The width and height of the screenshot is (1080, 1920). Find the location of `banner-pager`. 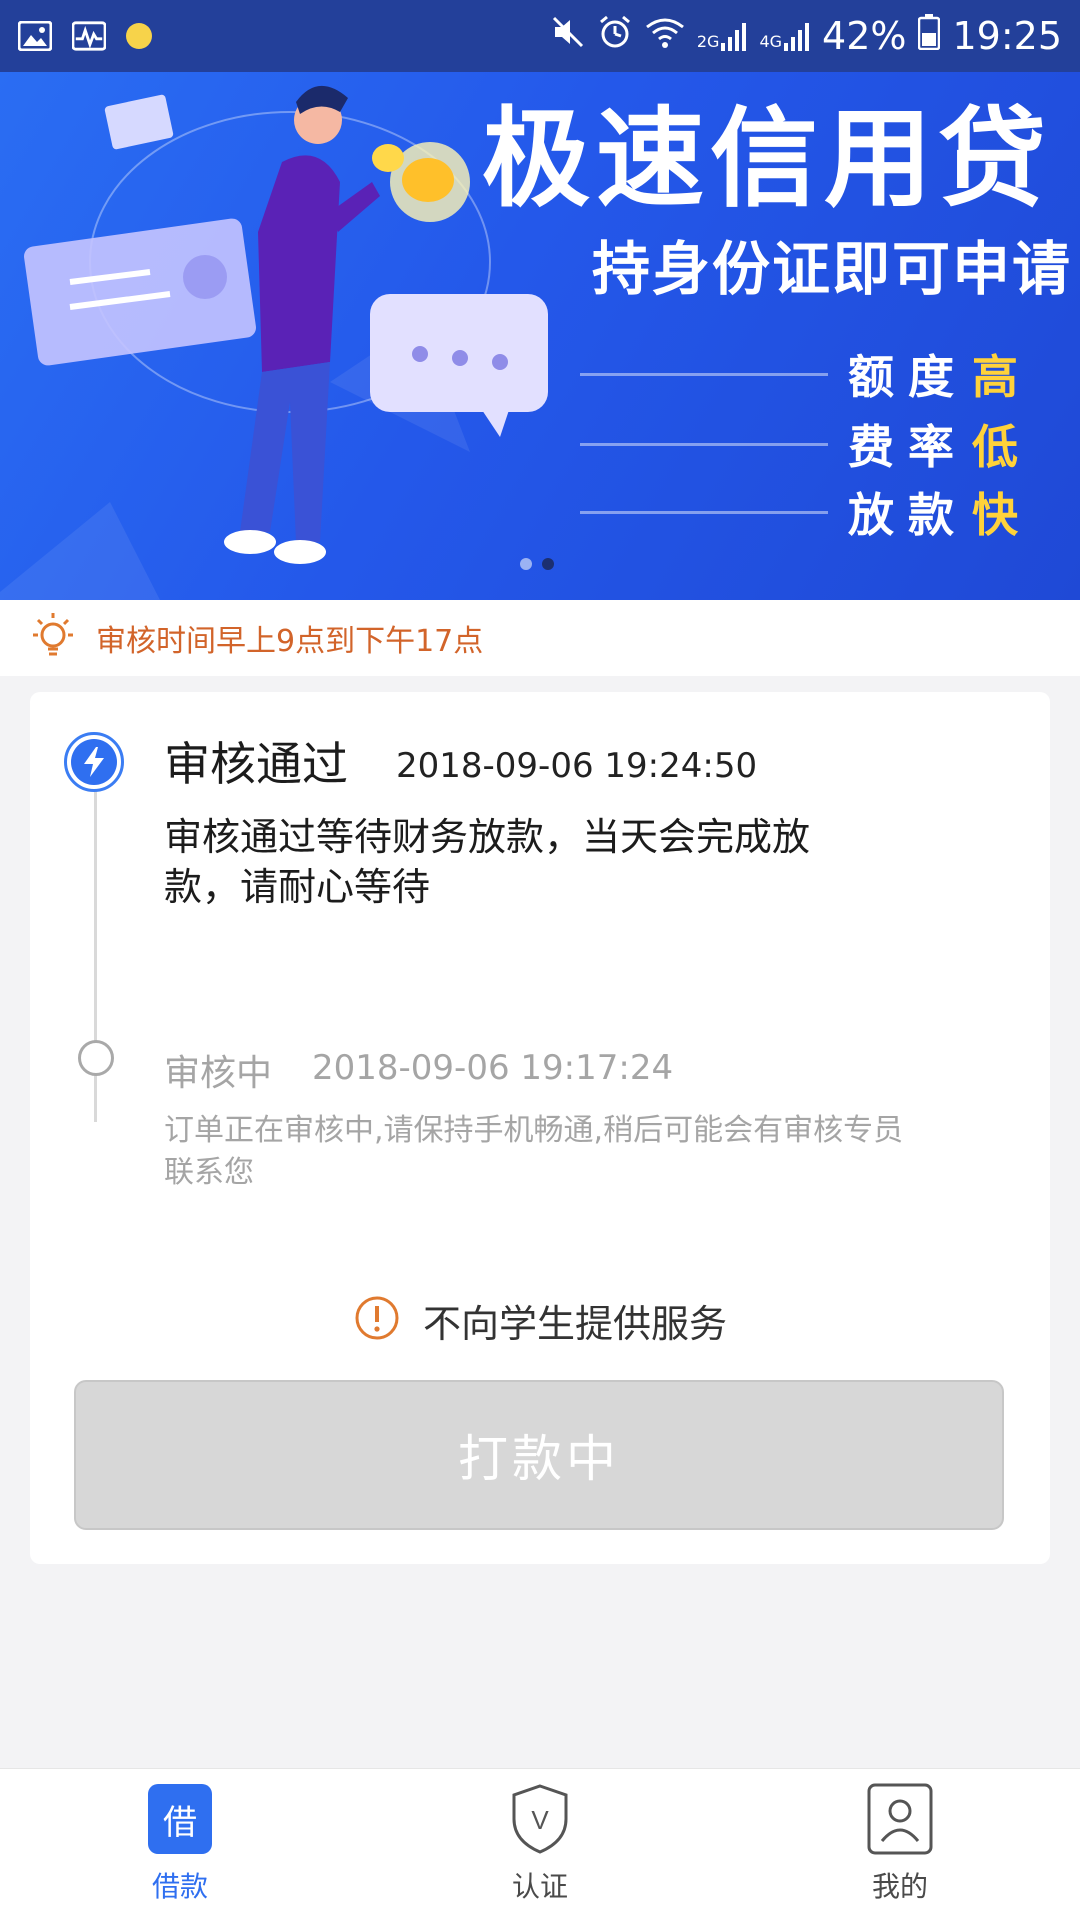

banner-pager is located at coordinates (537, 564).